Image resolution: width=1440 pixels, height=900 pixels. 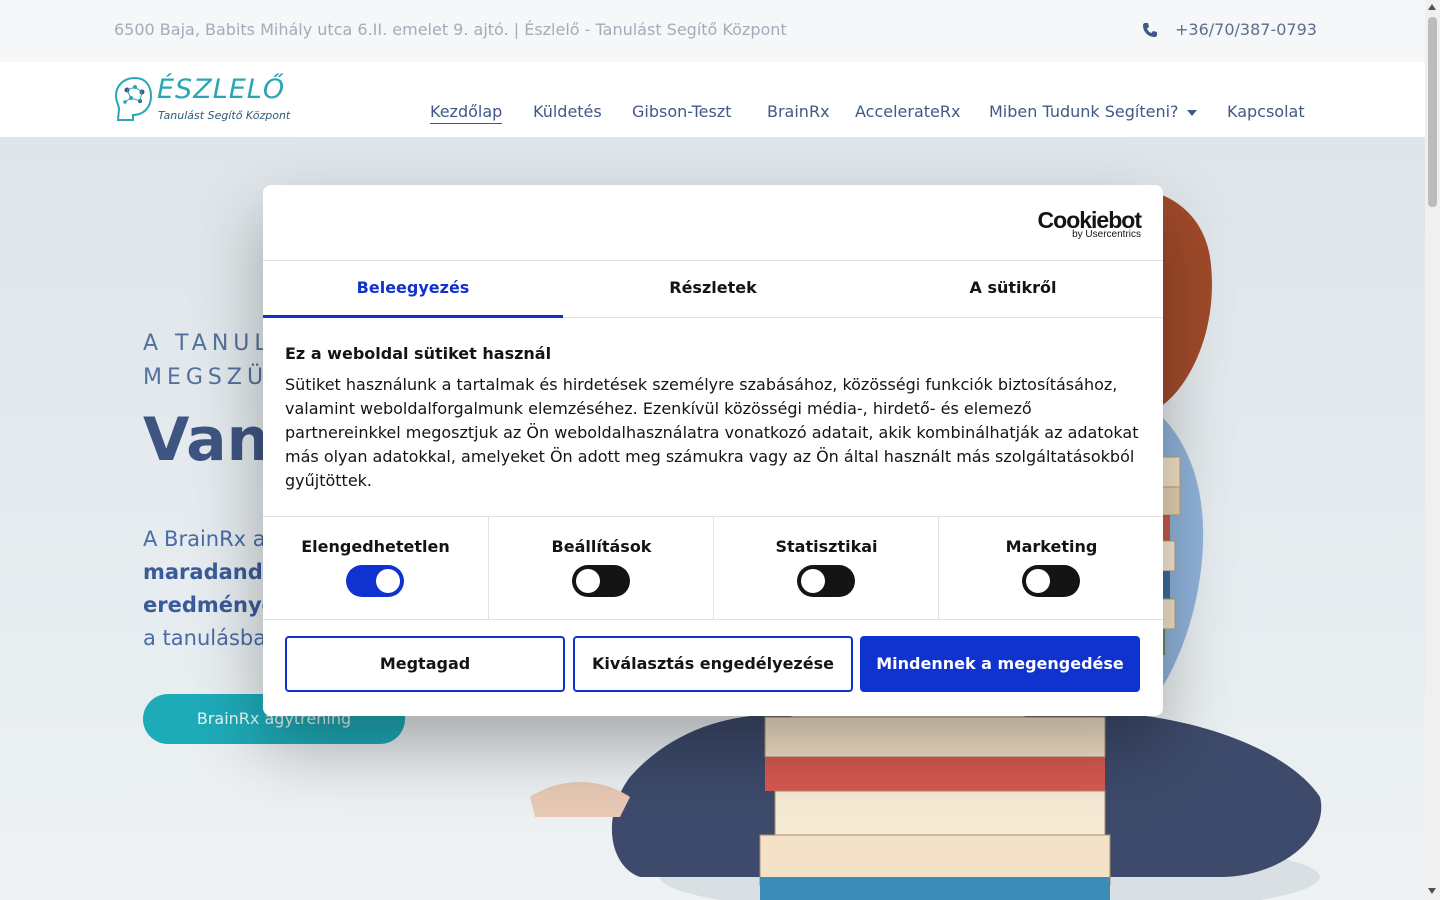 What do you see at coordinates (1191, 112) in the screenshot?
I see `chevron-down-icon` at bounding box center [1191, 112].